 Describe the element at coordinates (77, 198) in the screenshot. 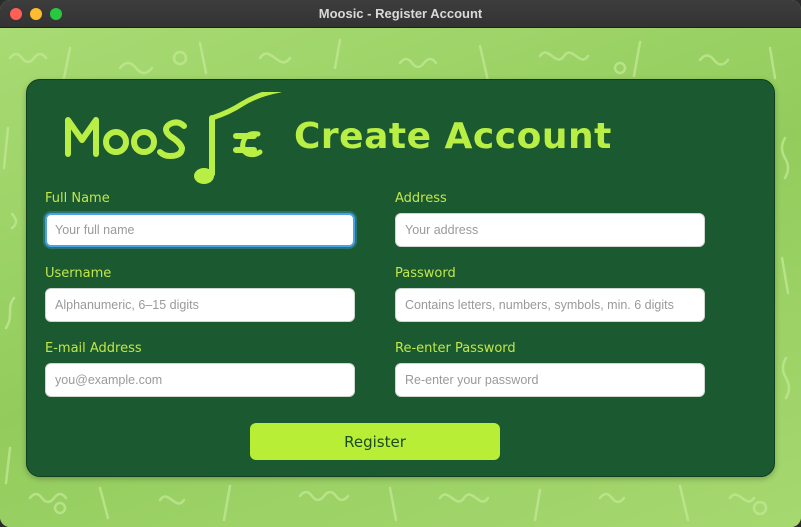

I see `full-name-label: Full Name` at that location.